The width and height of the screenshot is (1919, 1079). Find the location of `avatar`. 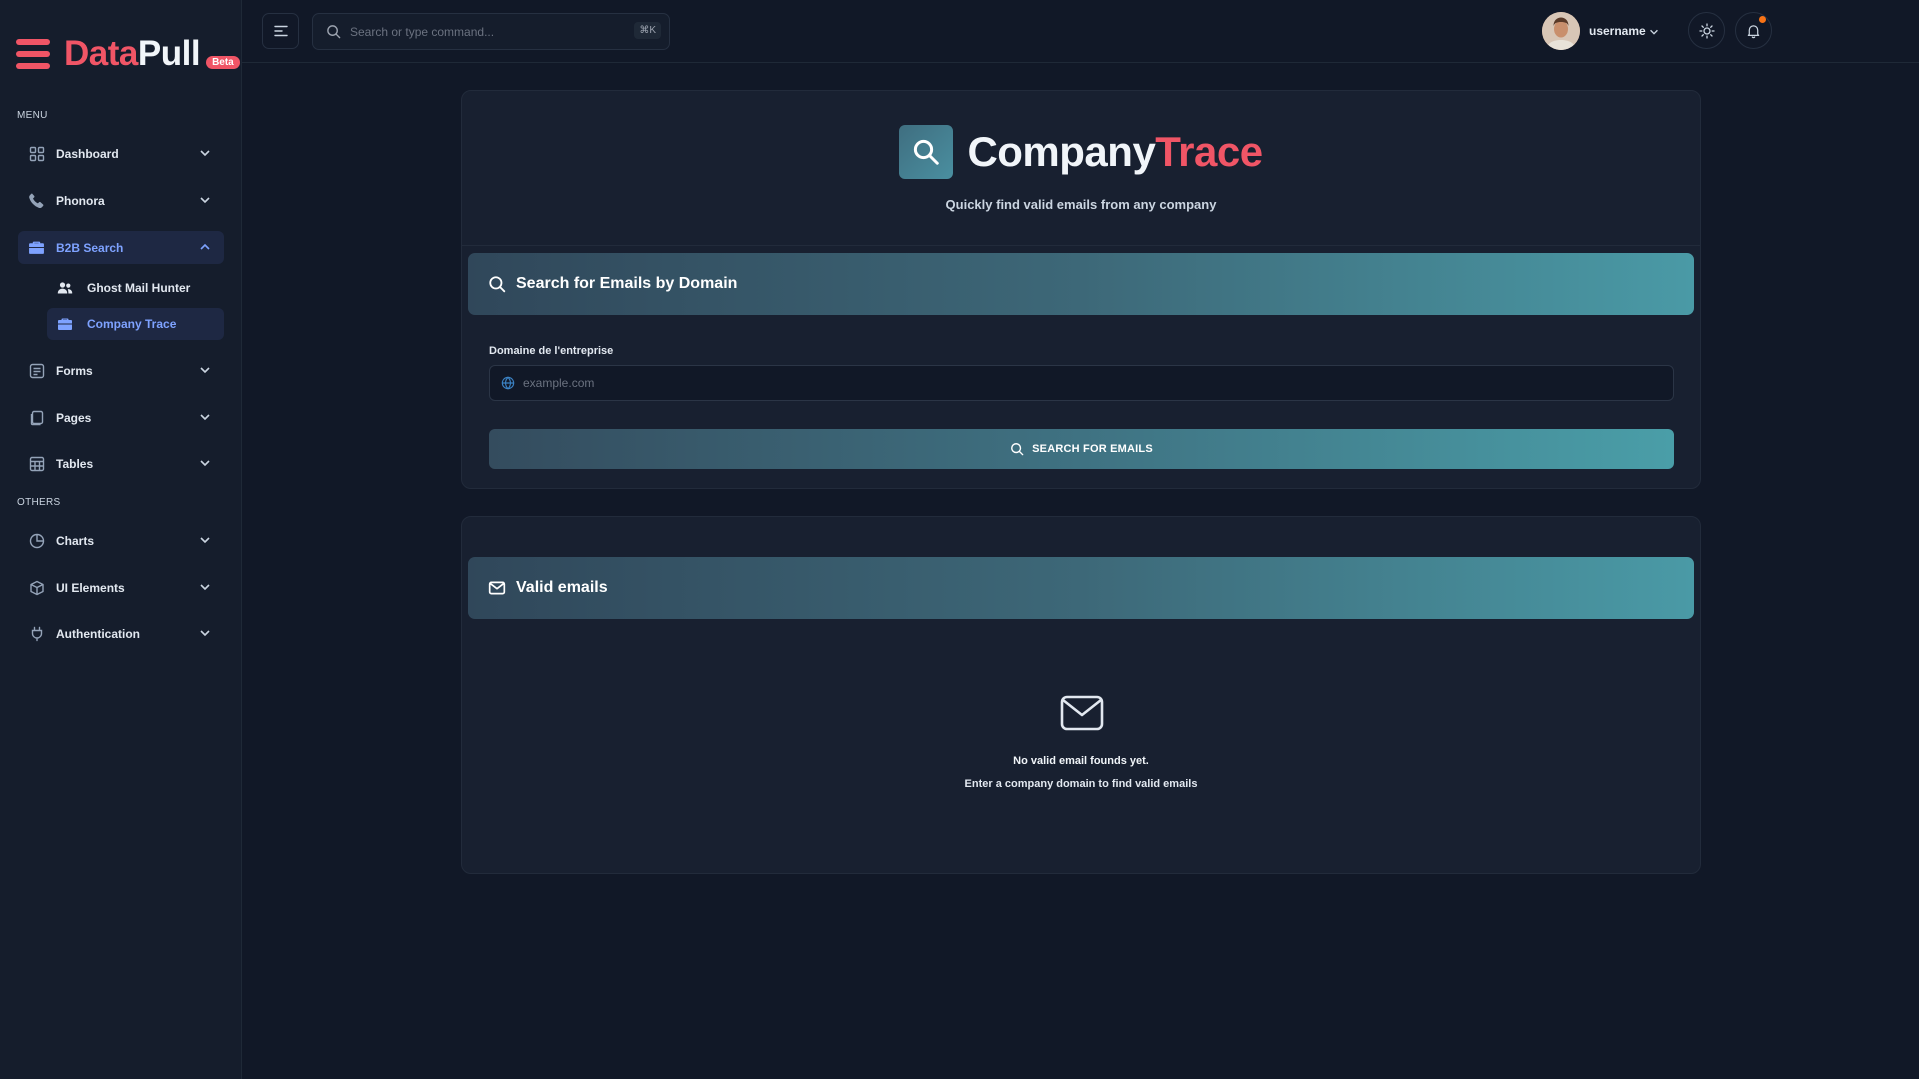

avatar is located at coordinates (1561, 31).